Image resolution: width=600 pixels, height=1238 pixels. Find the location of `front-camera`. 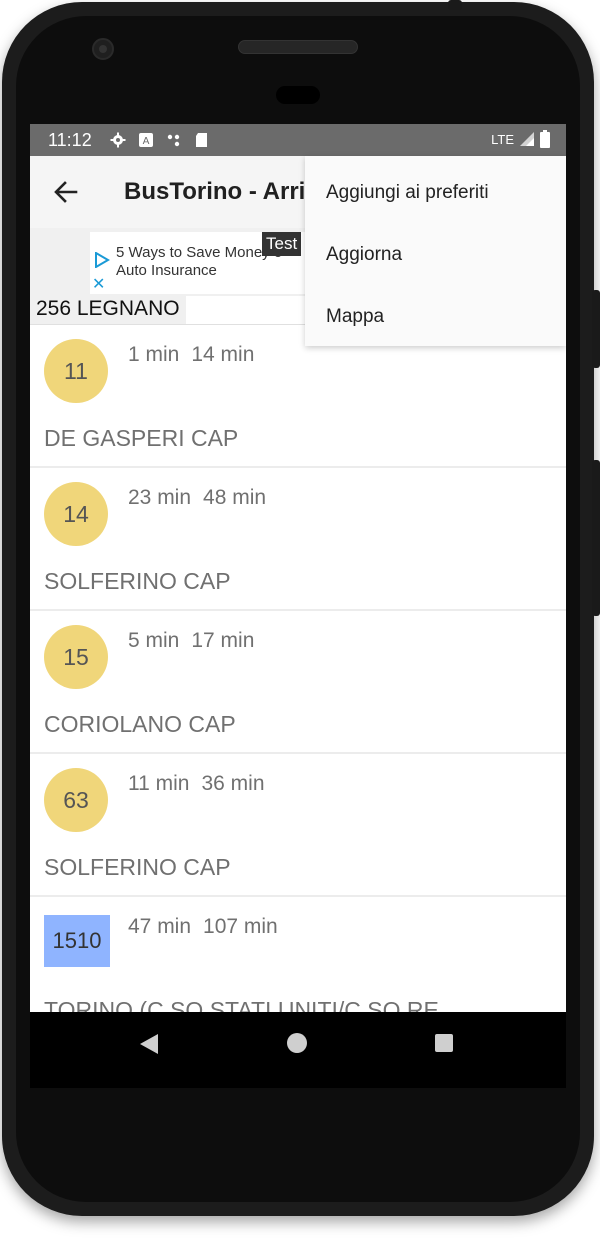

front-camera is located at coordinates (103, 49).